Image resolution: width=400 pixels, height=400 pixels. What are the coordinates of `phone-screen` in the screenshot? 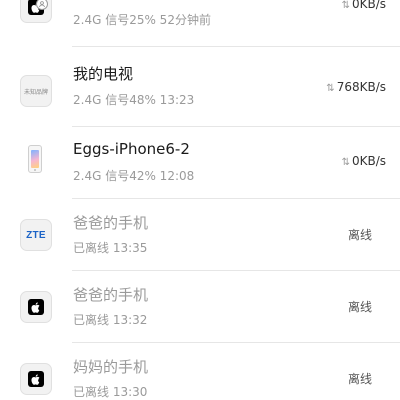 It's located at (35, 159).